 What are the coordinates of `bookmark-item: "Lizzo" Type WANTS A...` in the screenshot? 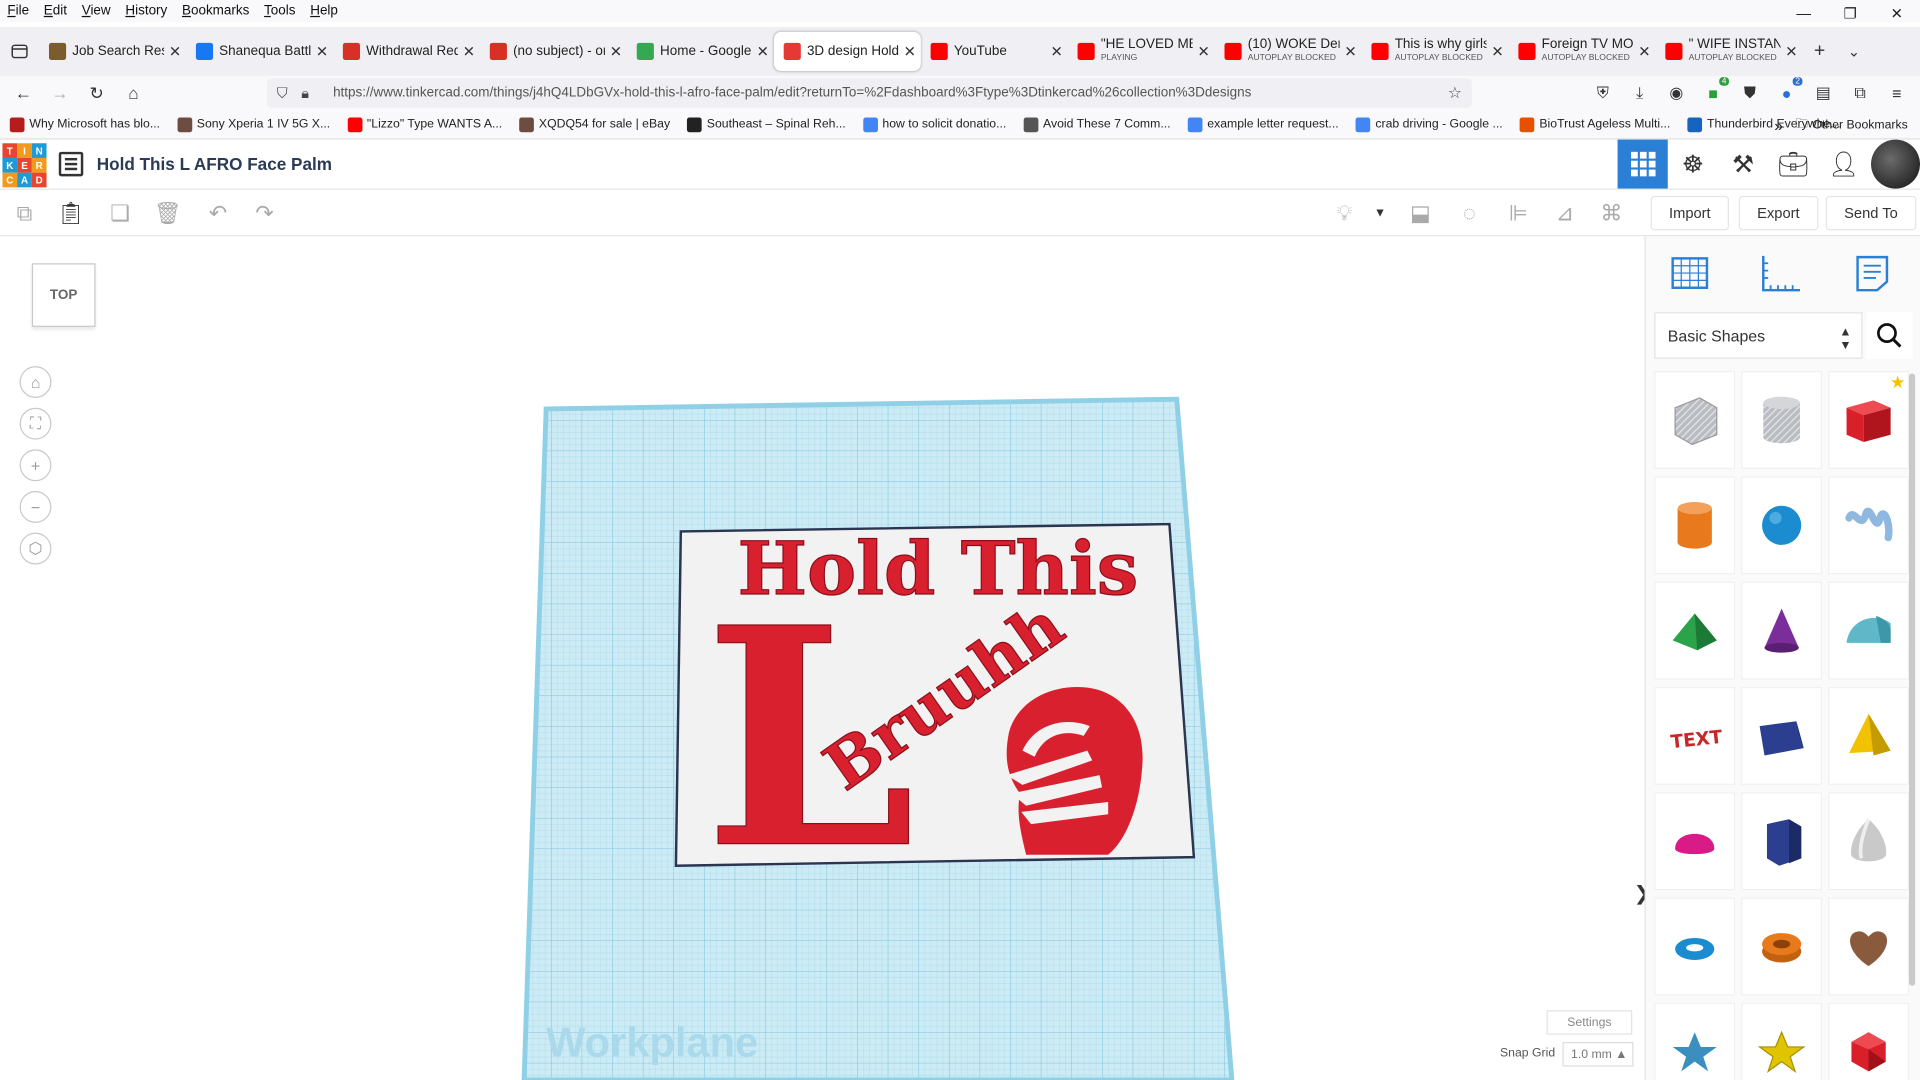 It's located at (424, 124).